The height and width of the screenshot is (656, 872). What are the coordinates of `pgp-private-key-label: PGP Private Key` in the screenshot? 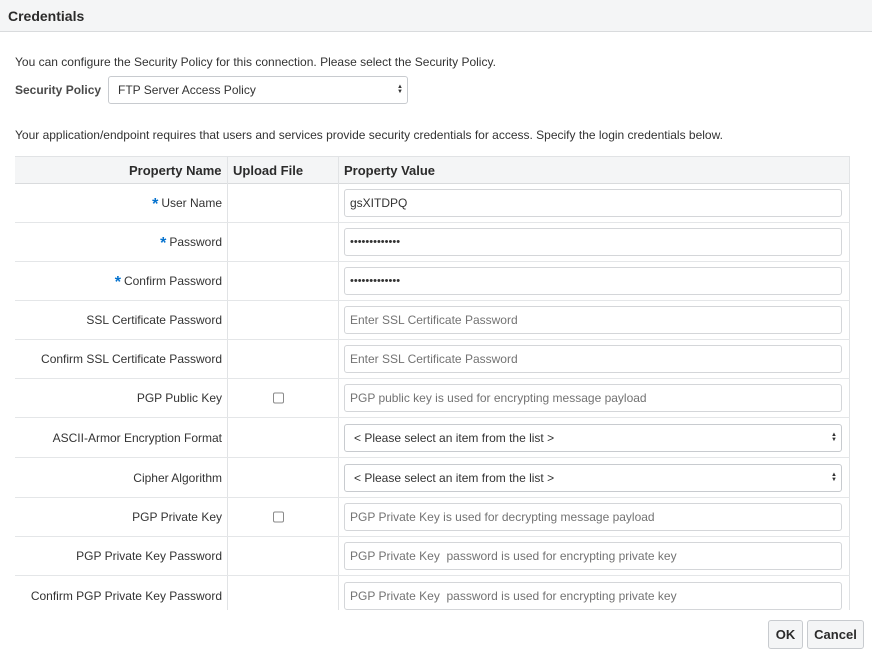 It's located at (177, 517).